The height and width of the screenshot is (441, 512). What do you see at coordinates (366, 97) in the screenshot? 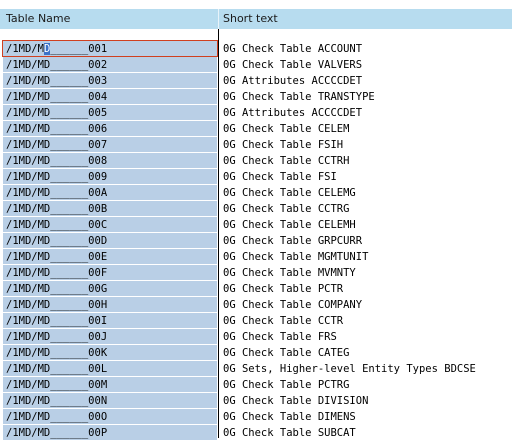
I see `short-text-cell: 0G Check Table TRANSTYPE` at bounding box center [366, 97].